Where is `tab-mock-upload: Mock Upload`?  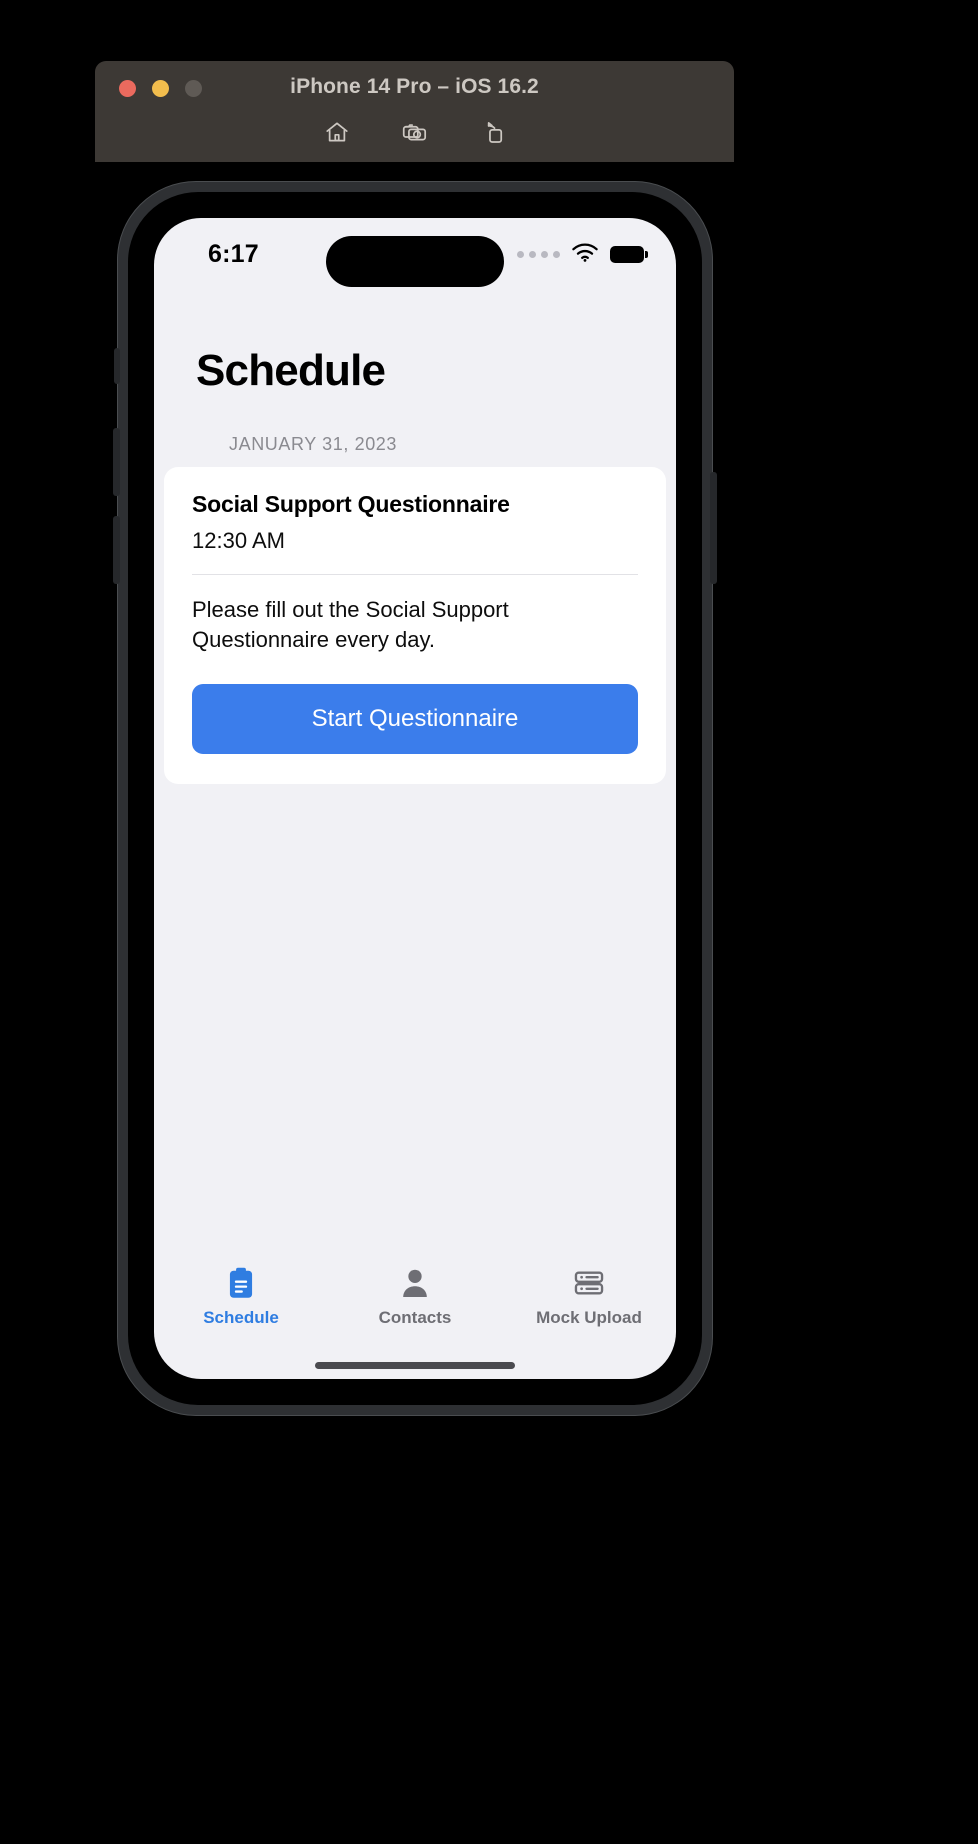 tab-mock-upload: Mock Upload is located at coordinates (589, 1297).